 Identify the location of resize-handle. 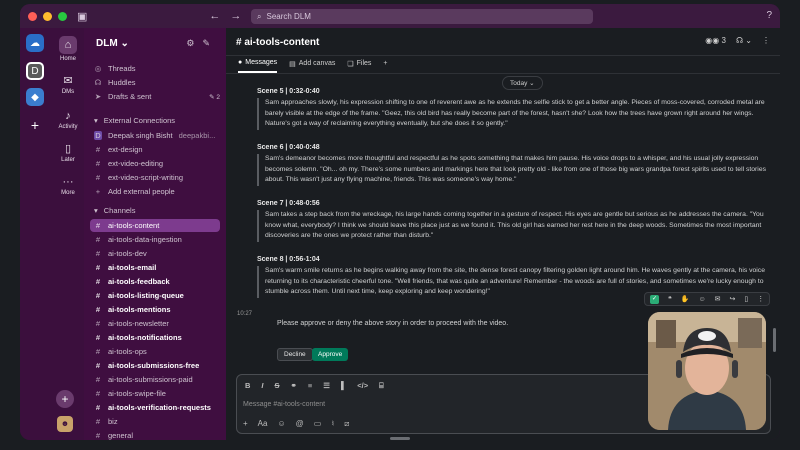
(400, 438).